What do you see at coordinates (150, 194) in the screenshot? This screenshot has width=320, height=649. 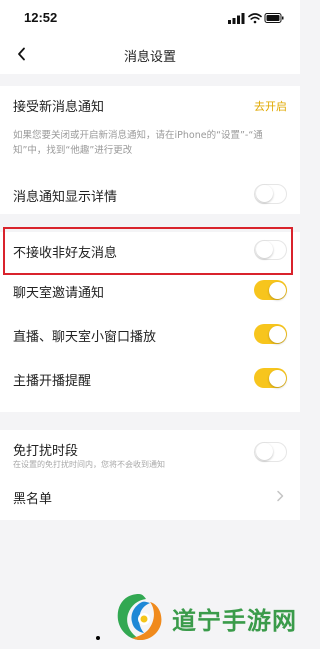 I see `setting-row-show-details: 消息通知显示详情` at bounding box center [150, 194].